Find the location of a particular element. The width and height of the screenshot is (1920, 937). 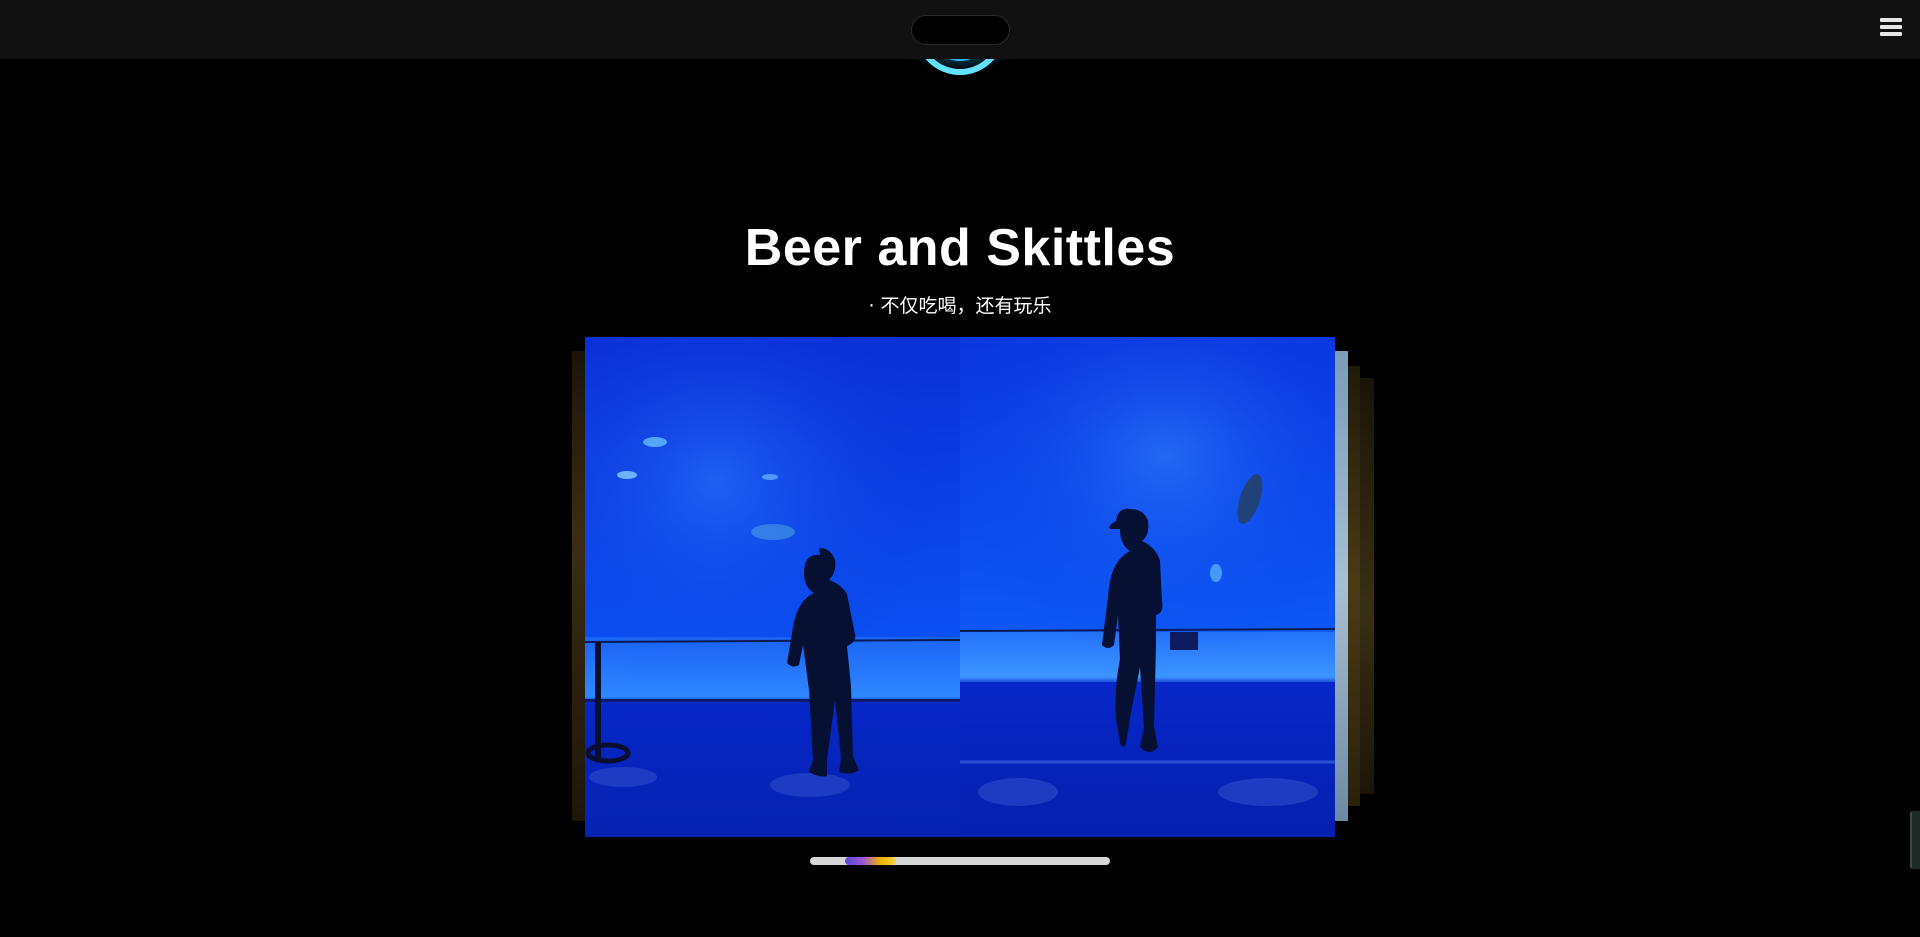

photo-panel-left is located at coordinates (772, 587).